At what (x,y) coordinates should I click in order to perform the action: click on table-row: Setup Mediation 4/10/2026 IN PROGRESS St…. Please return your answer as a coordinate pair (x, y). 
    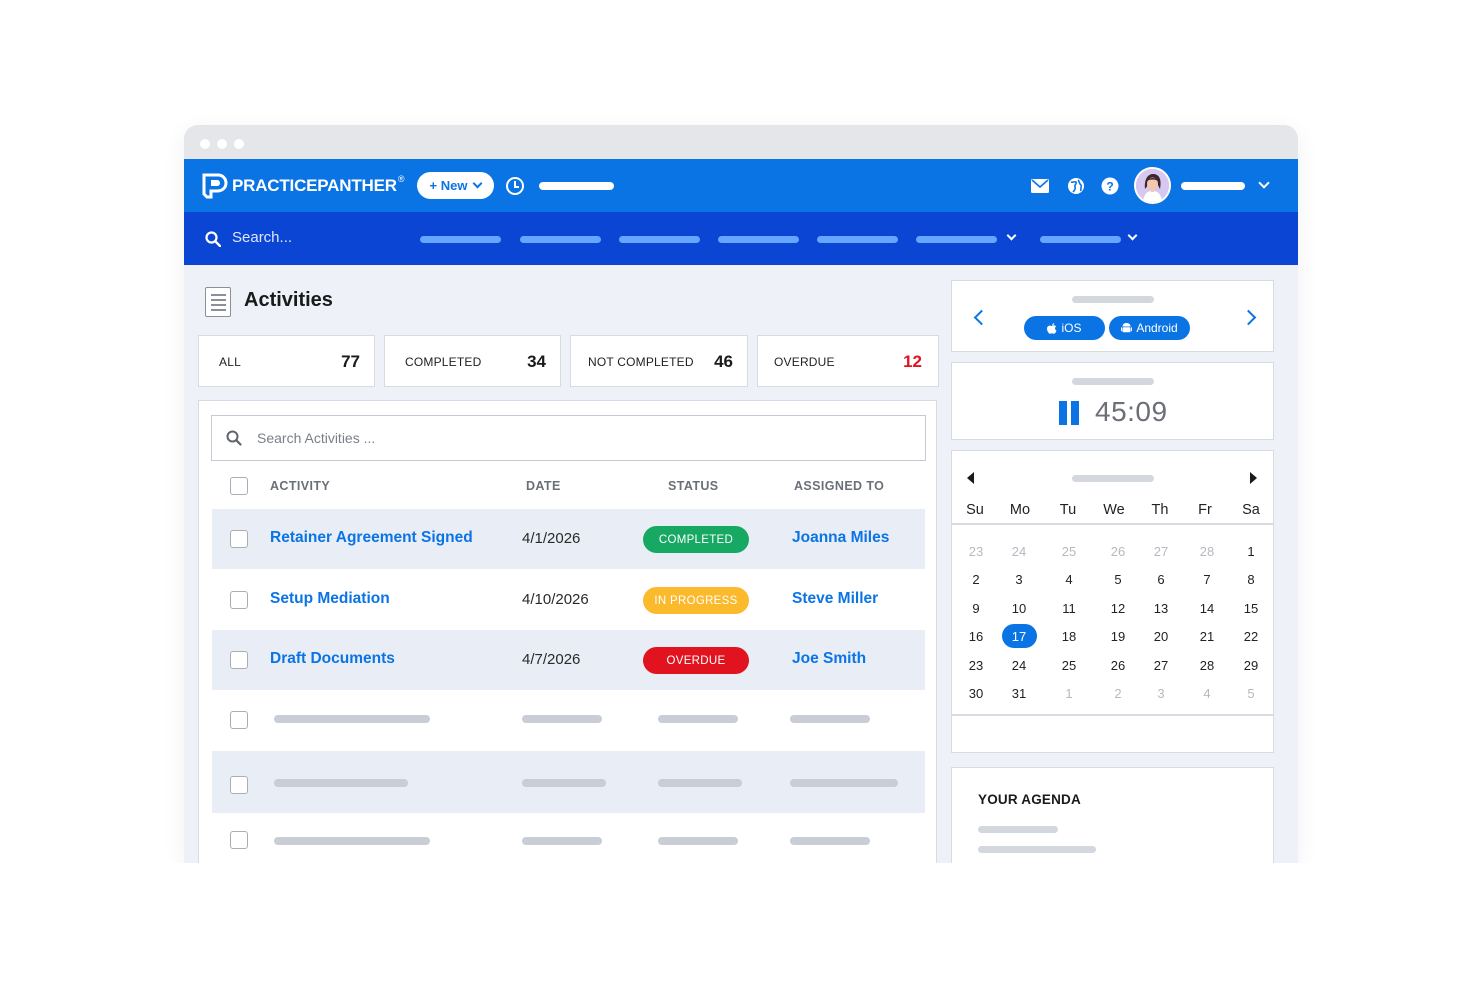
    Looking at the image, I should click on (568, 600).